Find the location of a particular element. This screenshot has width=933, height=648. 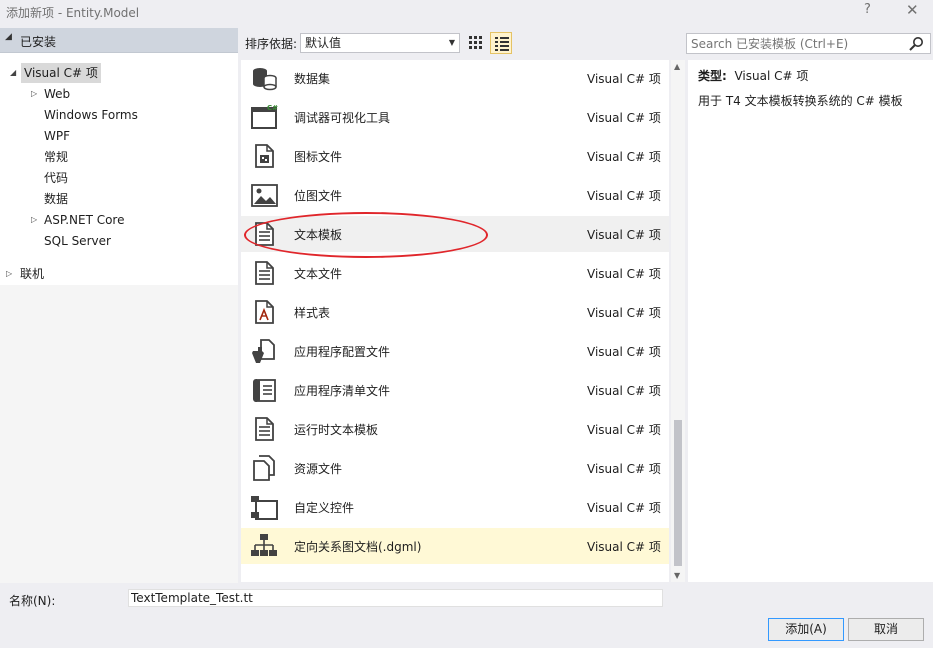

list-item-debugger-visualizer: C# 调试器可视化工具 Visual C# 项 is located at coordinates (455, 117).